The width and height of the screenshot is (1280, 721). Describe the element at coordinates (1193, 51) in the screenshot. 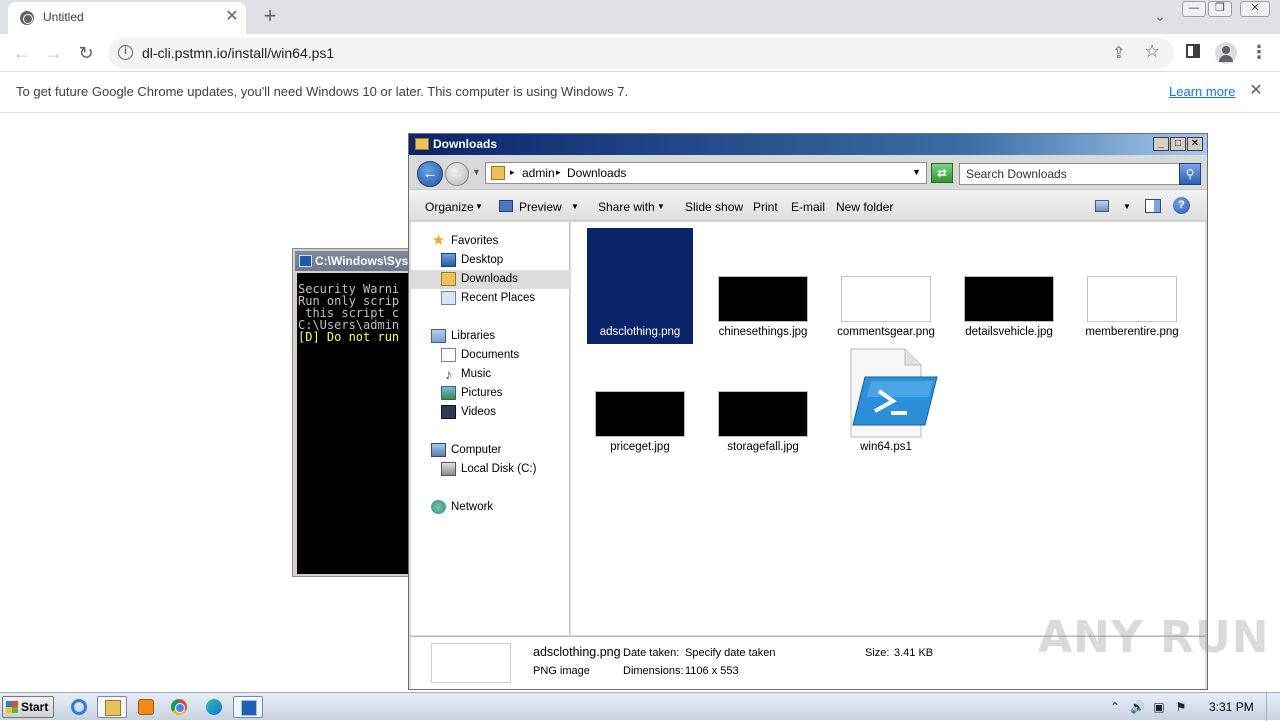

I see `side-panel-icon` at that location.